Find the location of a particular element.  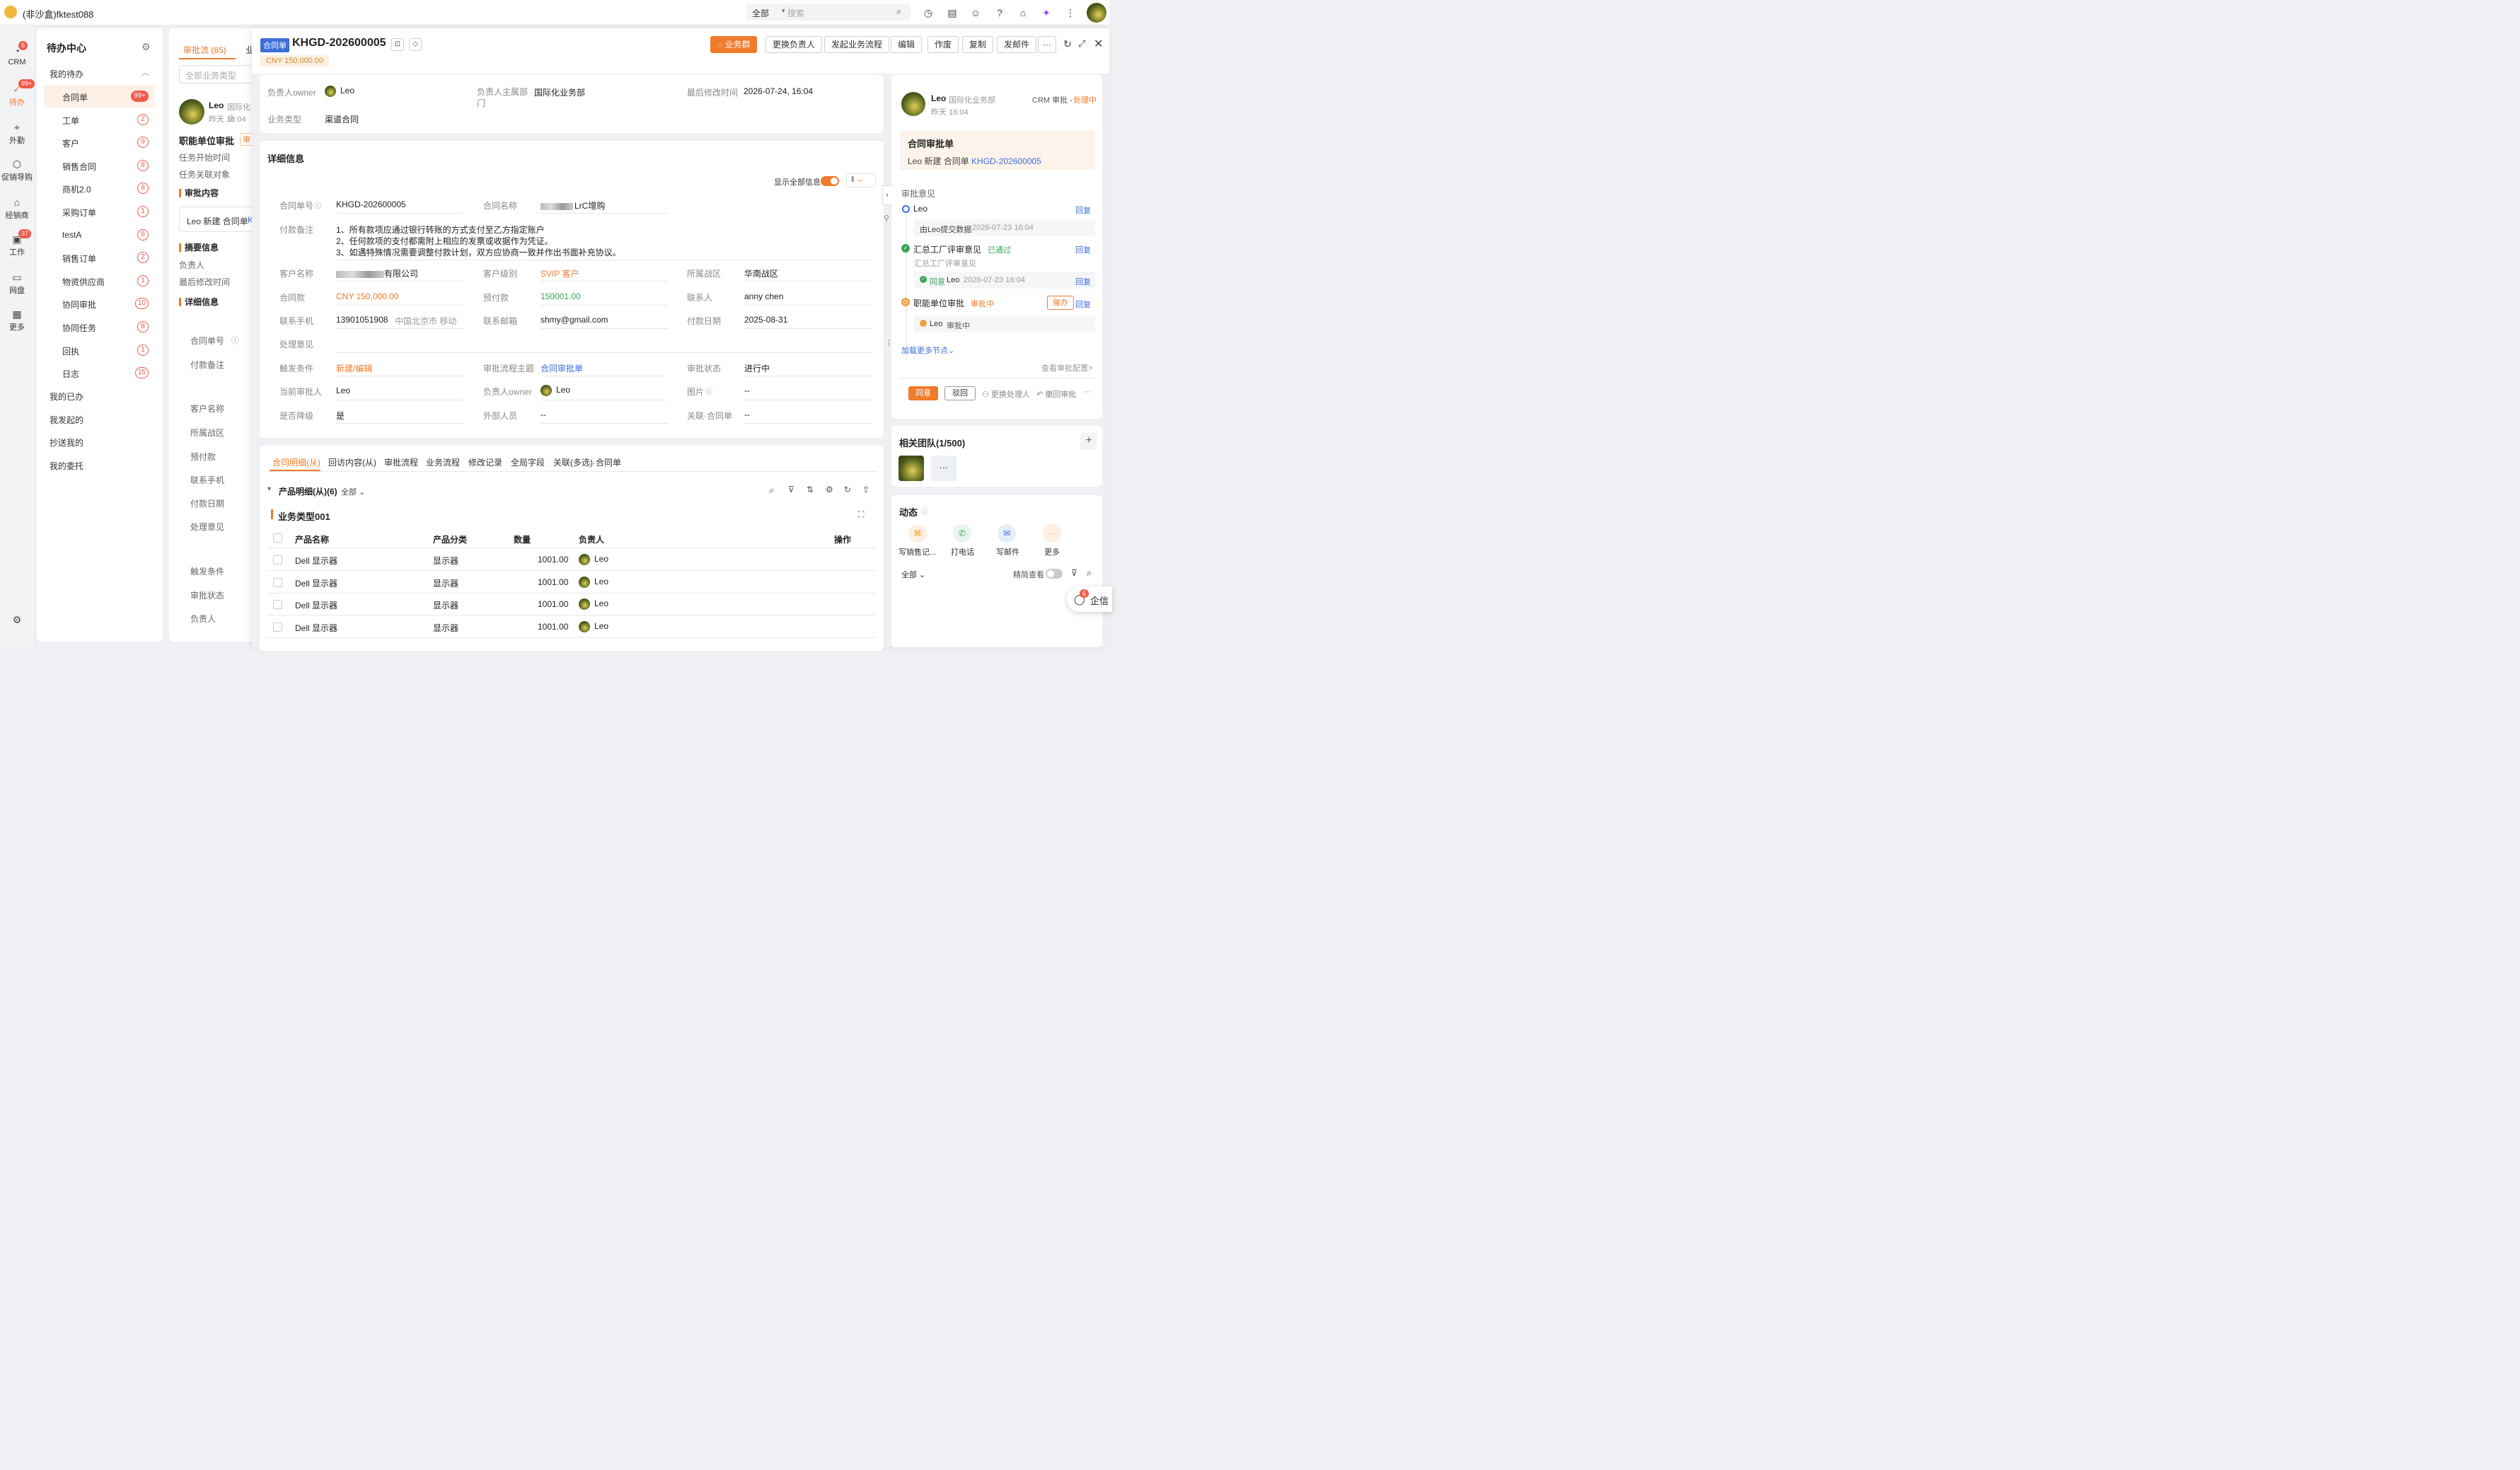

tab: 业务流程 is located at coordinates (443, 462).